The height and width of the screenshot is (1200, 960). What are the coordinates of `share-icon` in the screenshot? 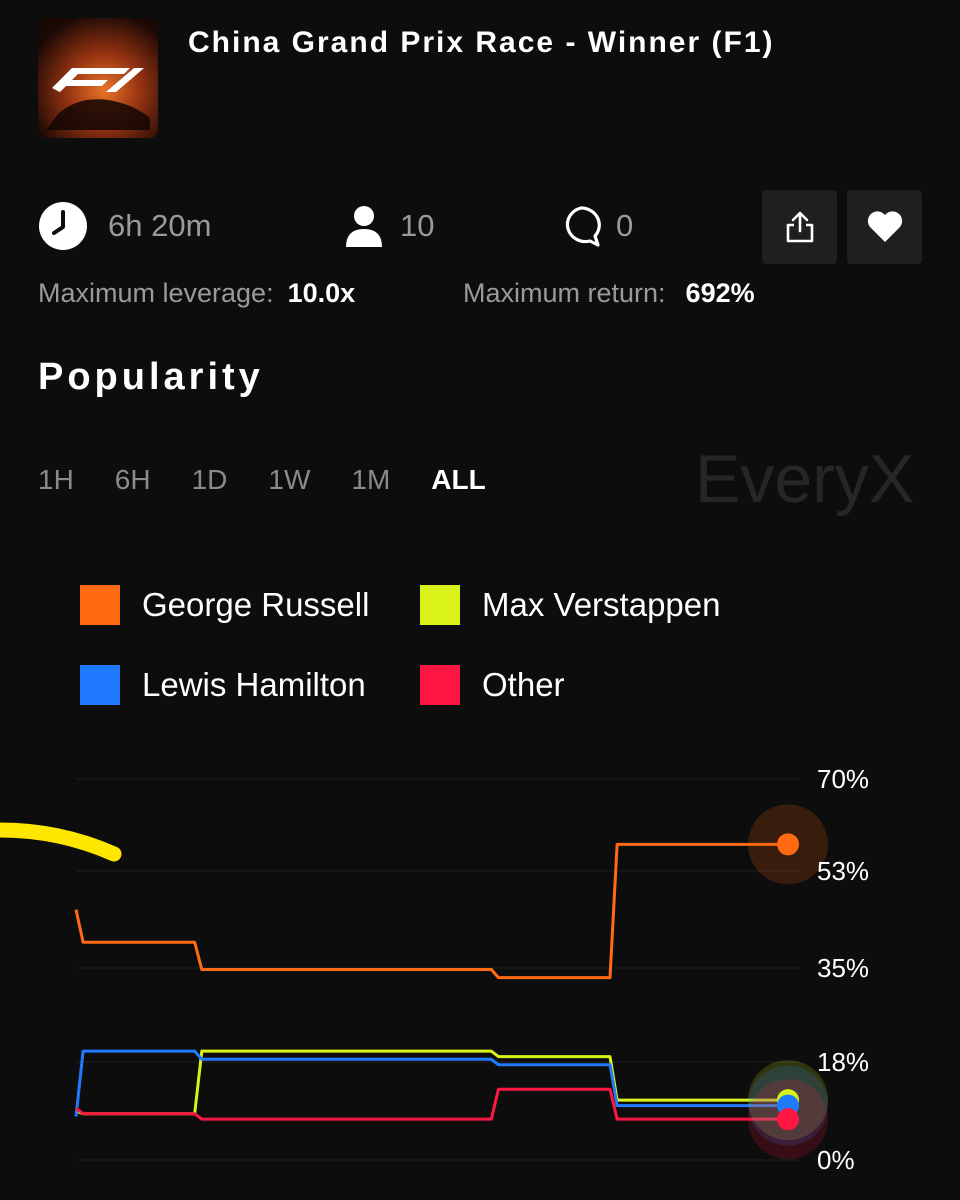 It's located at (799, 227).